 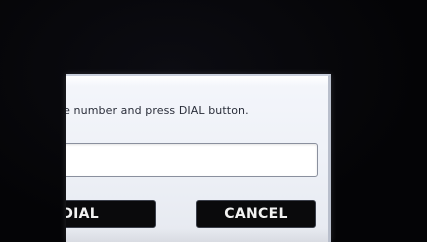 What do you see at coordinates (256, 214) in the screenshot?
I see `cancel-button: CANCEL` at bounding box center [256, 214].